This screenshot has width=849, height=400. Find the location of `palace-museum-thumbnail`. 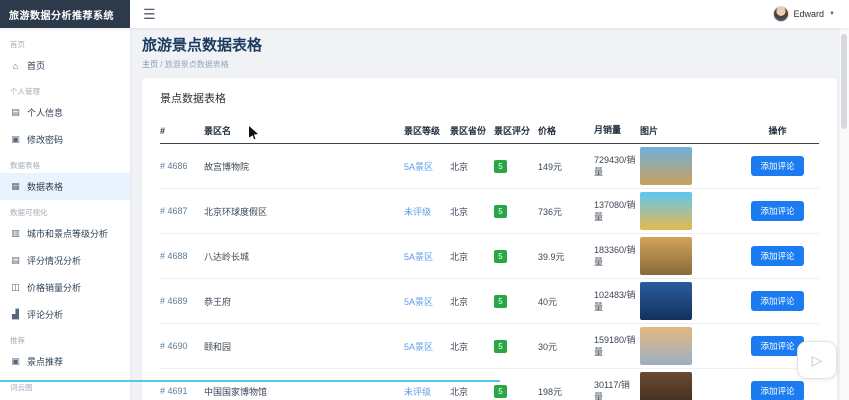

palace-museum-thumbnail is located at coordinates (666, 166).